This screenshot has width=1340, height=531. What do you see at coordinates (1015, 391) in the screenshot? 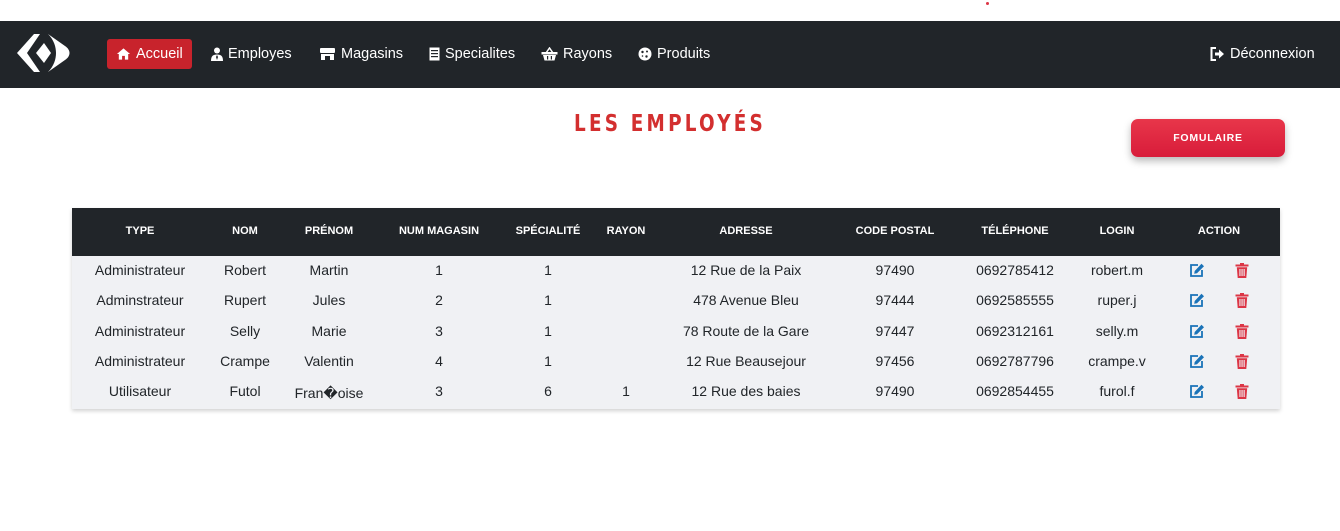
I see `cell-telephone: 0692854455` at bounding box center [1015, 391].